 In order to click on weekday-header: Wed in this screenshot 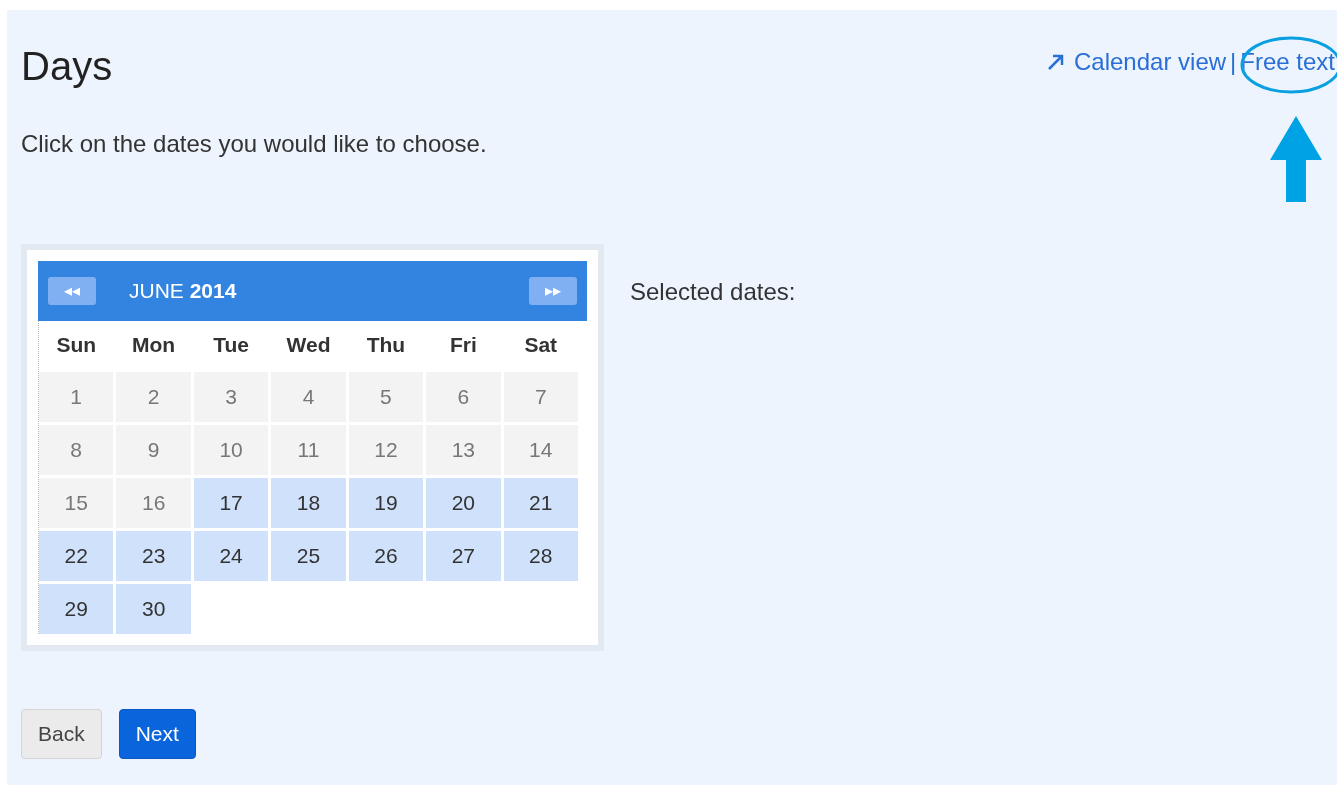, I will do `click(308, 345)`.